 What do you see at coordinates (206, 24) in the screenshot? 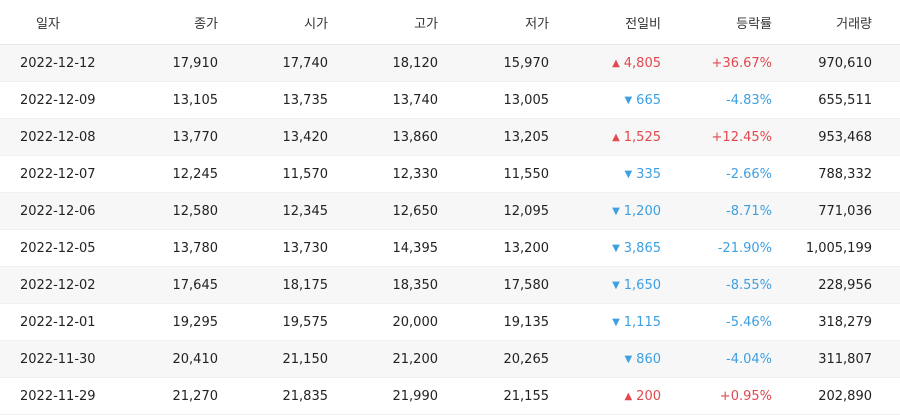
I see `header-close: 종가` at bounding box center [206, 24].